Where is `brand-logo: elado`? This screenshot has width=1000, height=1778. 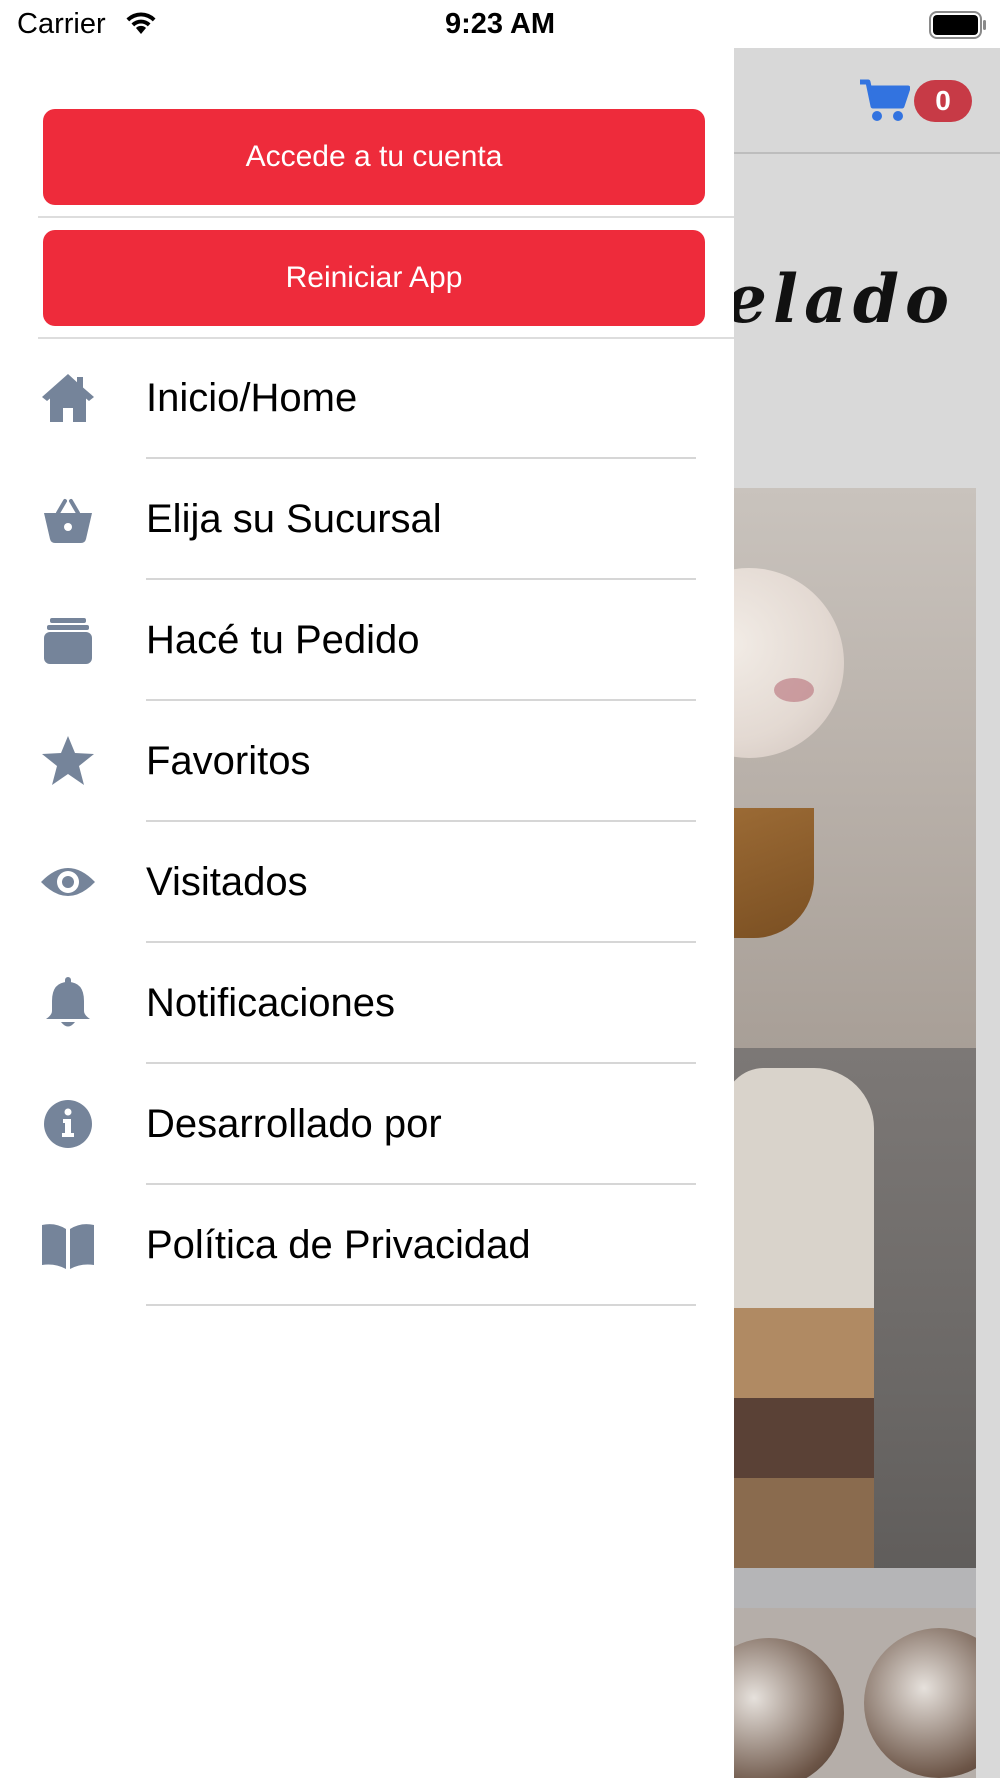
brand-logo: elado is located at coordinates (840, 299).